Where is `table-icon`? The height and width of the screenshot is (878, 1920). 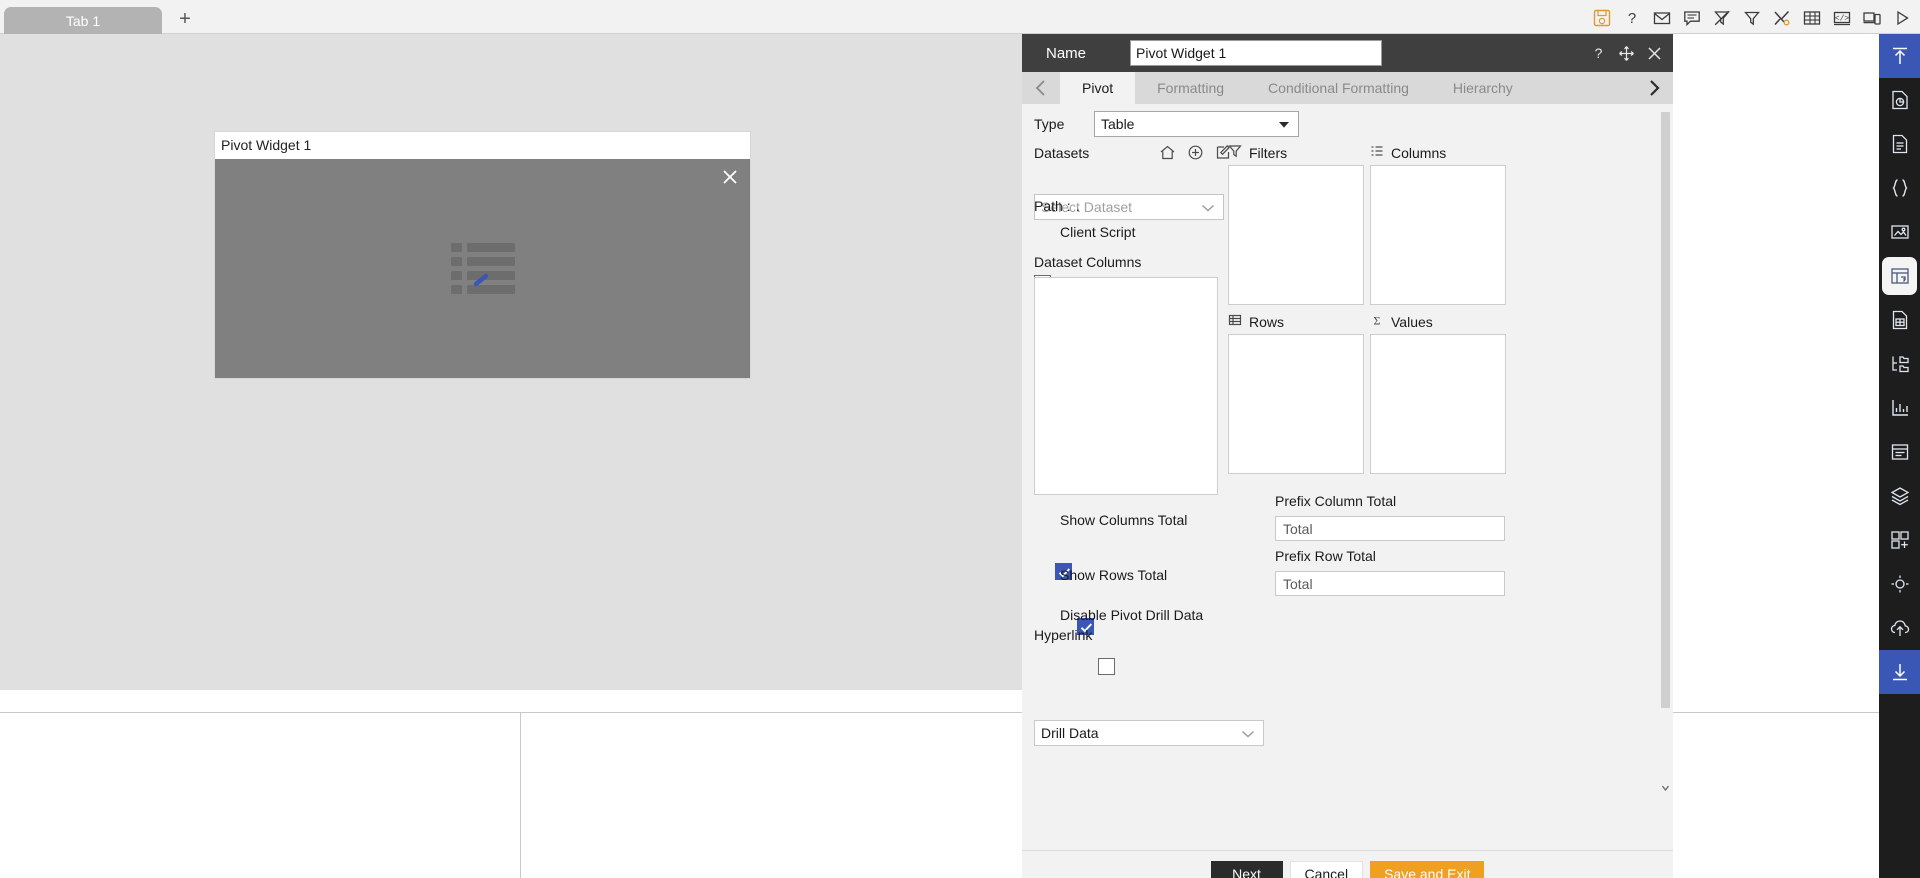
table-icon is located at coordinates (1812, 18).